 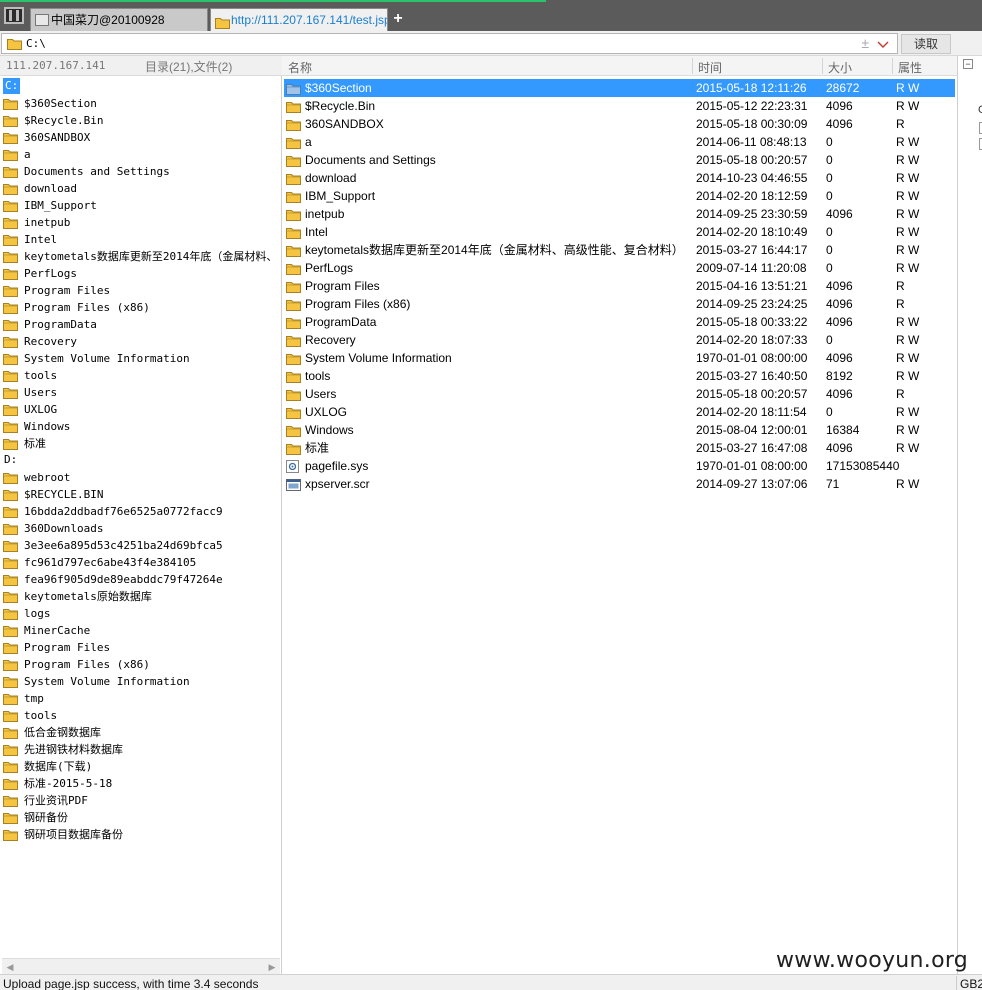 I want to click on file-row: a 2014-06-11 08:48:13 0 R W, so click(x=619, y=142).